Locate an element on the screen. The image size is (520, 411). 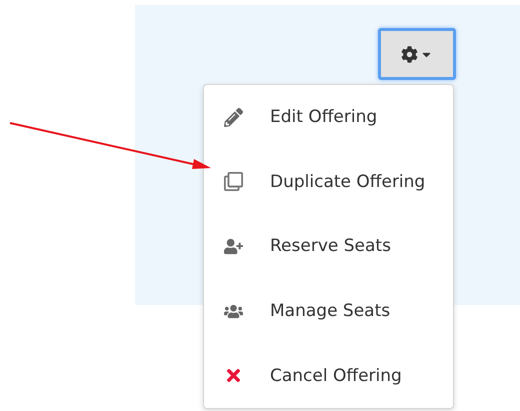
settings-icon is located at coordinates (409, 54).